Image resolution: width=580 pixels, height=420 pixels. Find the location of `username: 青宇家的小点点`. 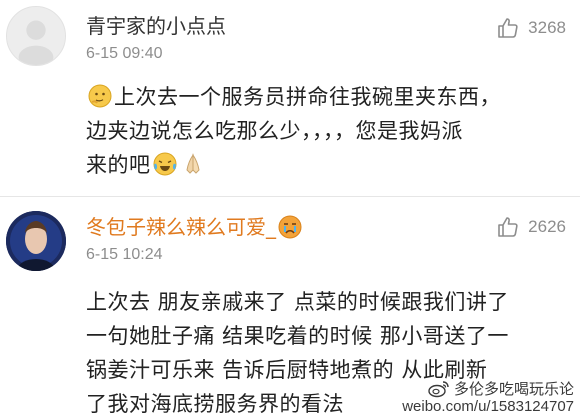

username: 青宇家的小点点 is located at coordinates (156, 26).